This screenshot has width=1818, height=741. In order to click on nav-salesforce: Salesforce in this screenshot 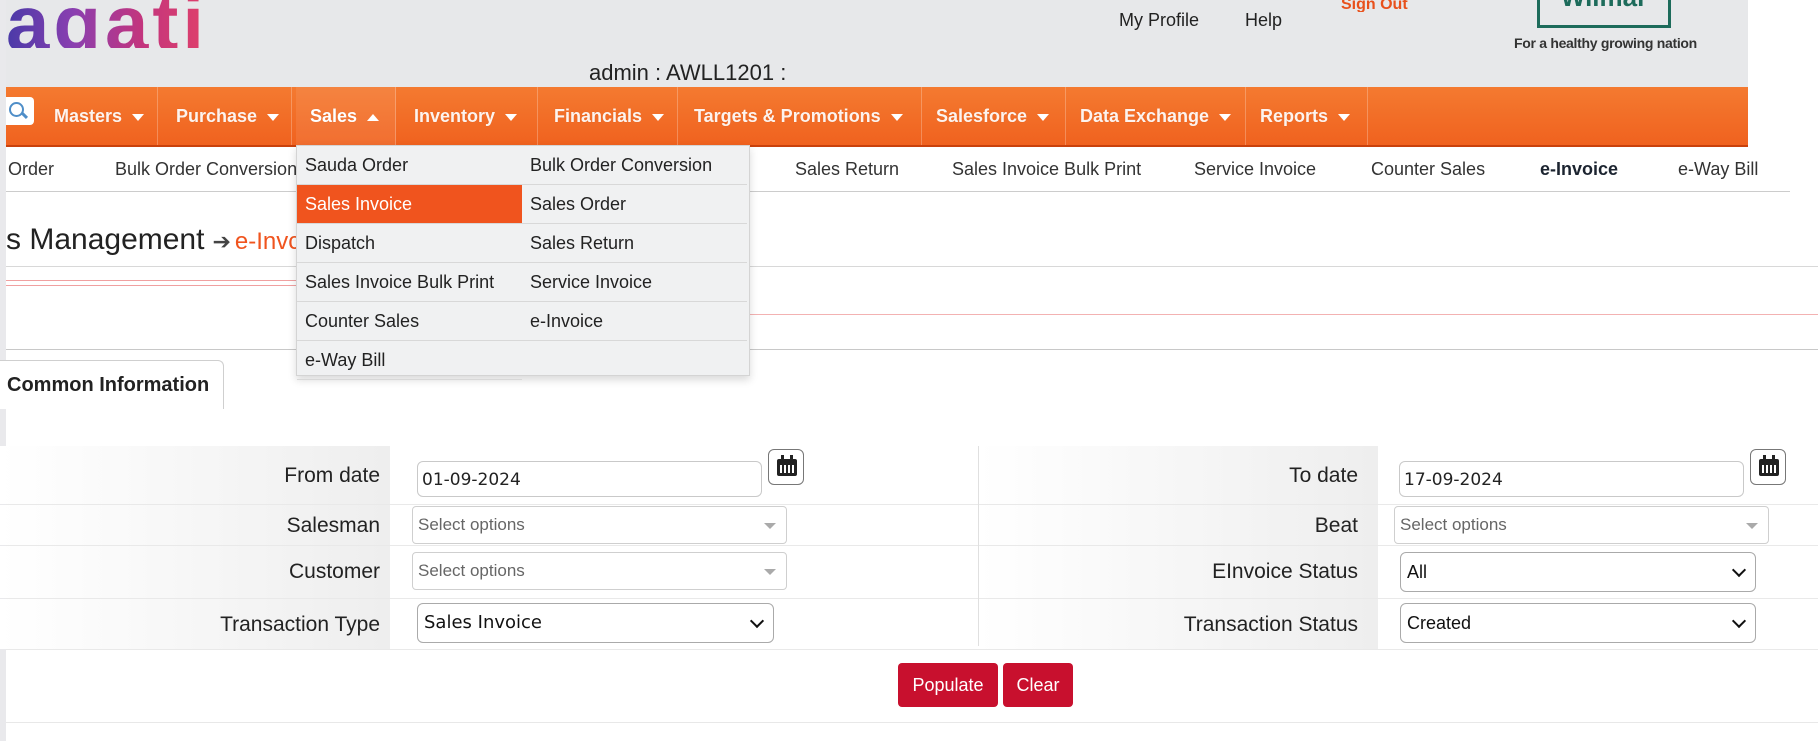, I will do `click(994, 116)`.